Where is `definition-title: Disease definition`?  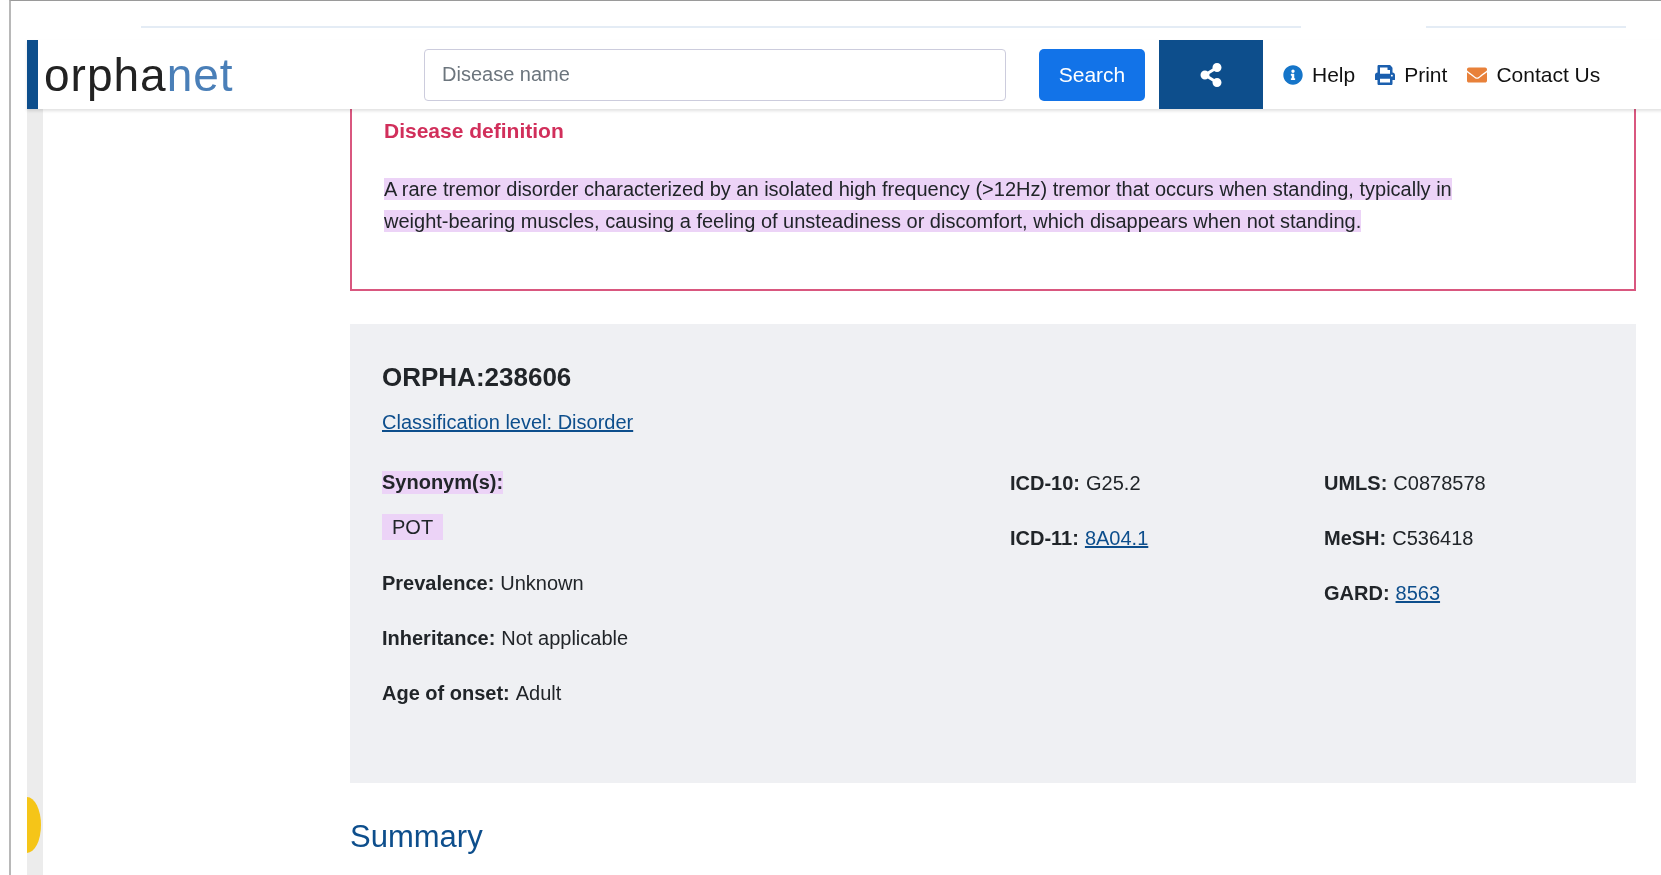 definition-title: Disease definition is located at coordinates (474, 131).